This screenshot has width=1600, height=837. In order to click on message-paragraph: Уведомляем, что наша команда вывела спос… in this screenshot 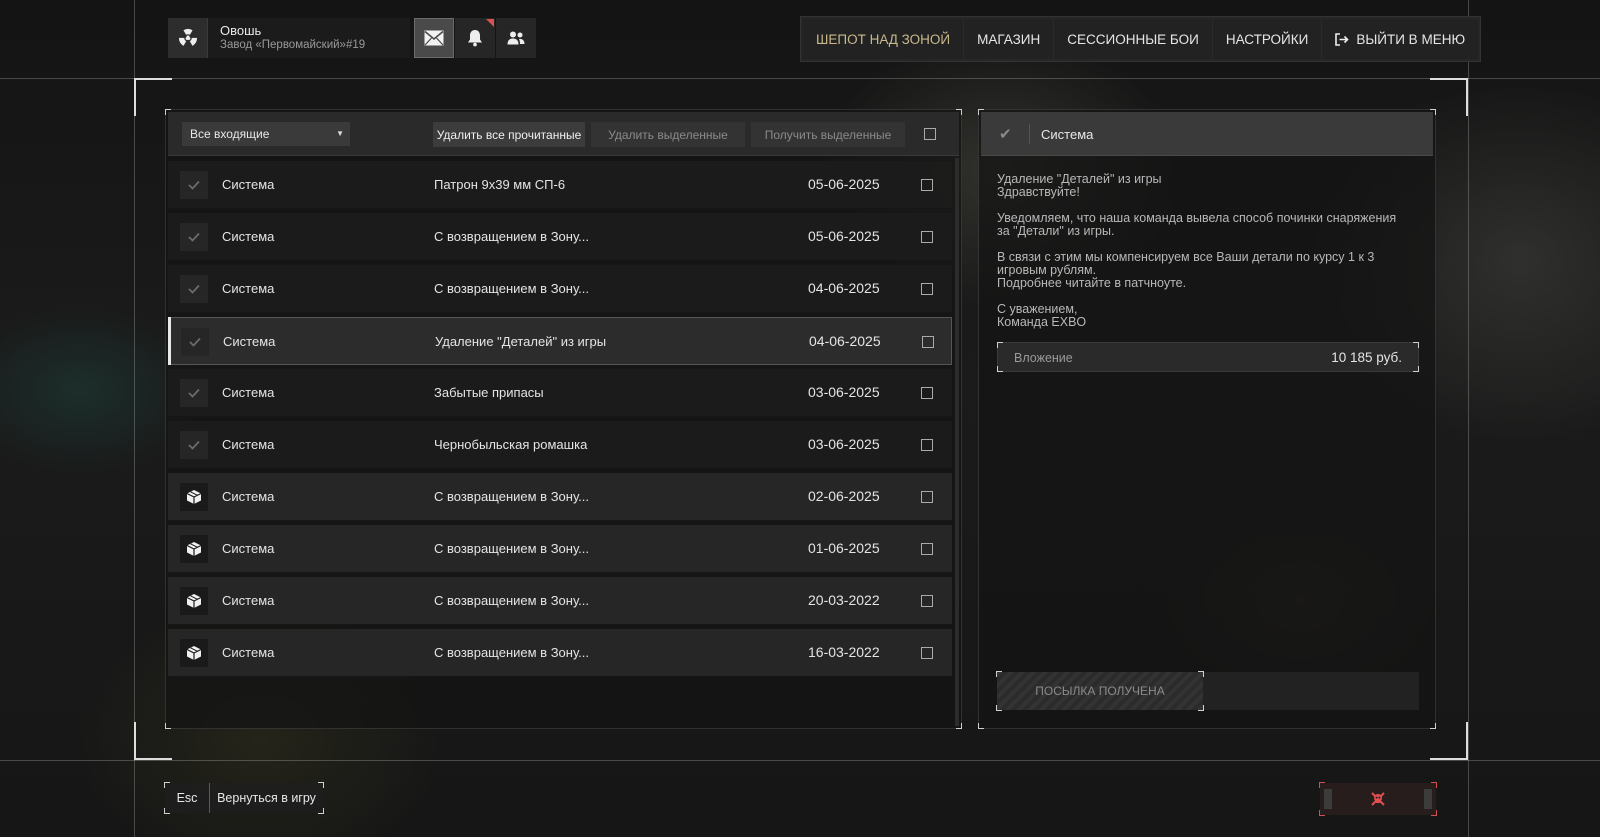, I will do `click(1197, 224)`.